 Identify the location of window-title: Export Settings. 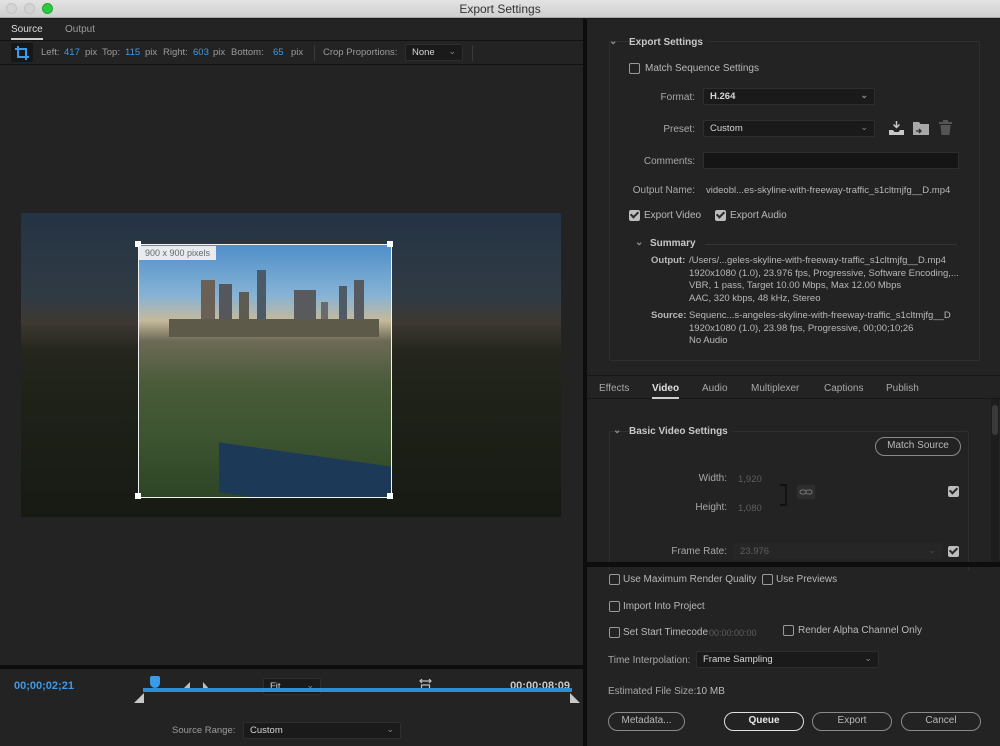
(500, 9).